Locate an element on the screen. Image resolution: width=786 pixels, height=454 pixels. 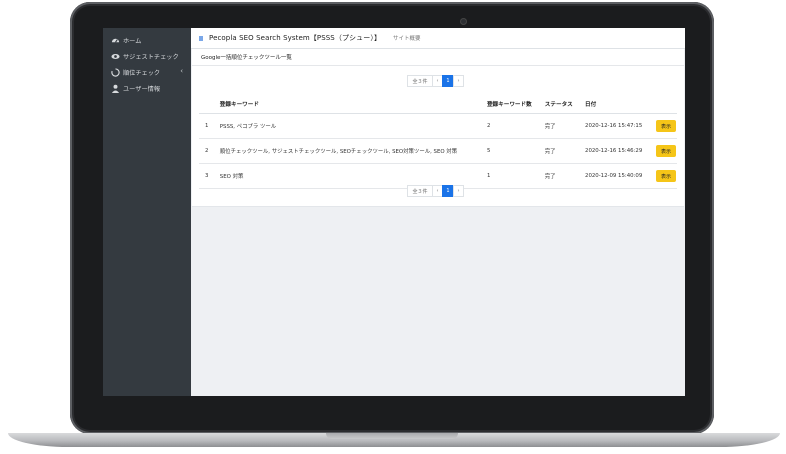
row-number: 3 is located at coordinates (209, 176).